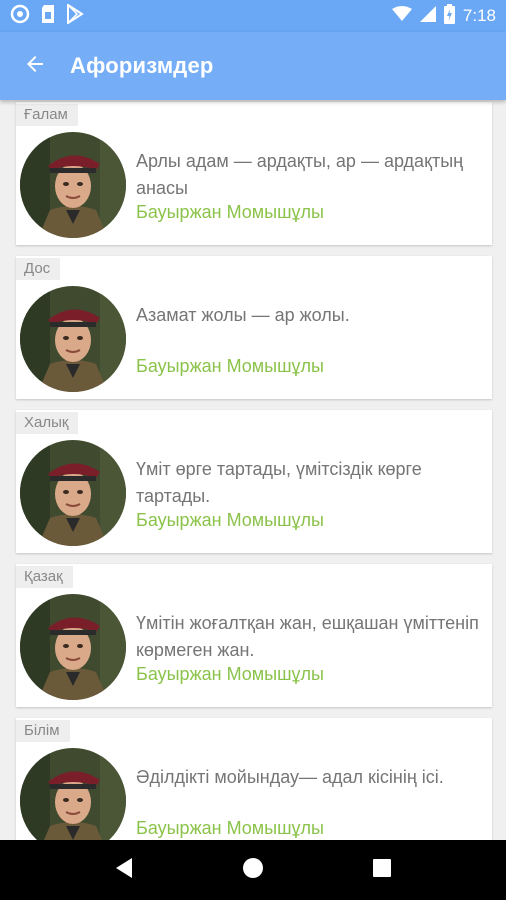 This screenshot has width=506, height=900. I want to click on app-bar: Афоризмдер, so click(253, 66).